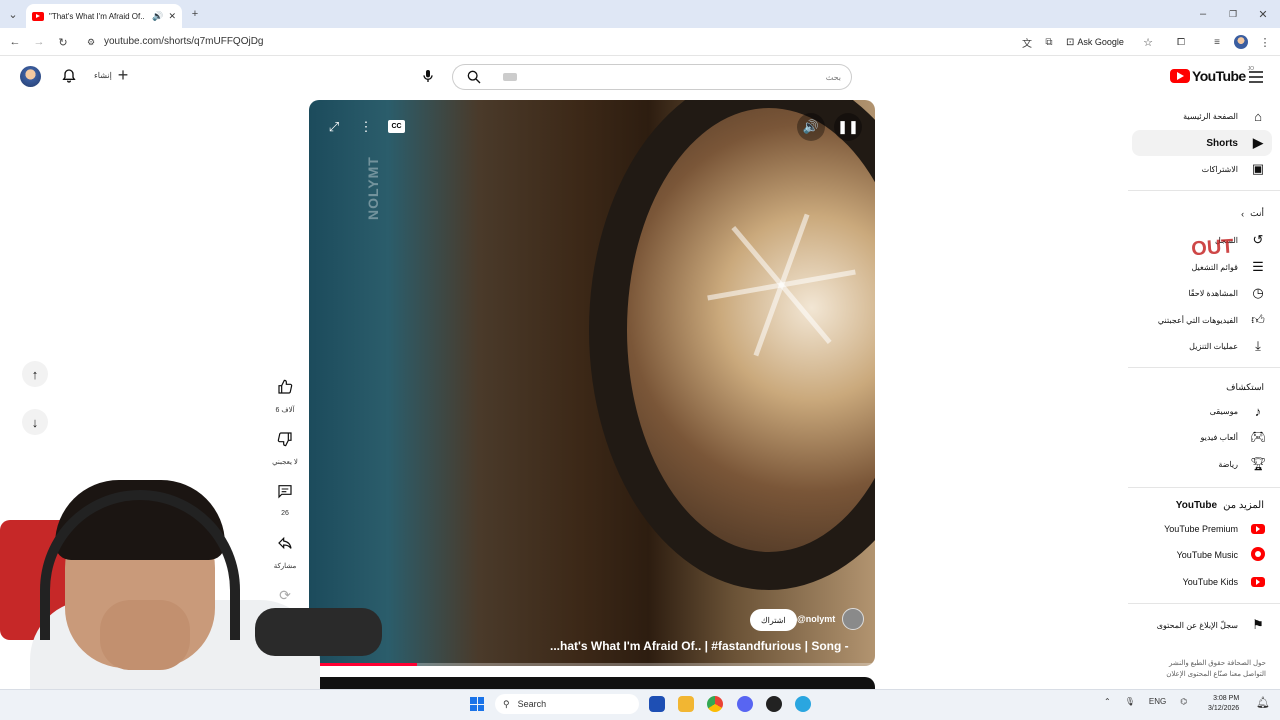 This screenshot has height=720, width=1280. Describe the element at coordinates (474, 77) in the screenshot. I see `search-button` at that location.